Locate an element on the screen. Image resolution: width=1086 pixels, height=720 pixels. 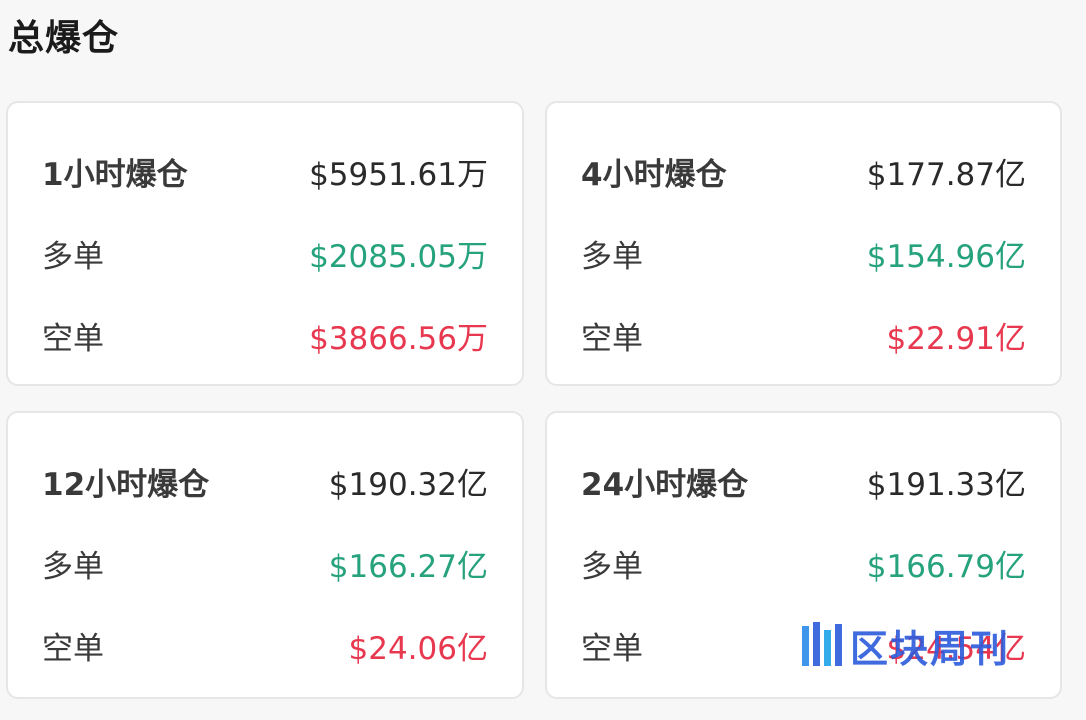
long-row: 多单 $166.79亿 is located at coordinates (803, 563).